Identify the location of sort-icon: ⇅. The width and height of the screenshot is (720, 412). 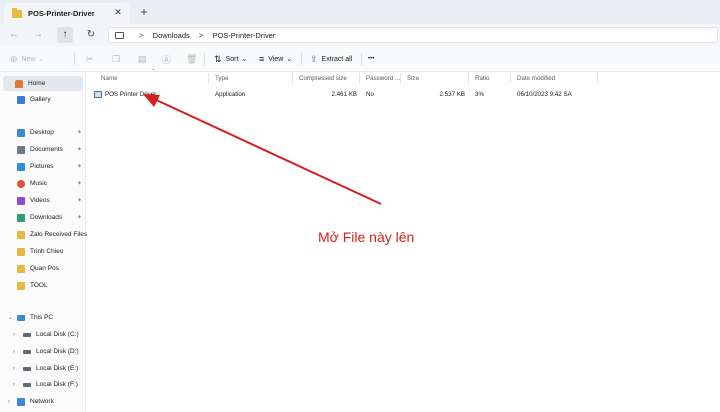
(218, 58).